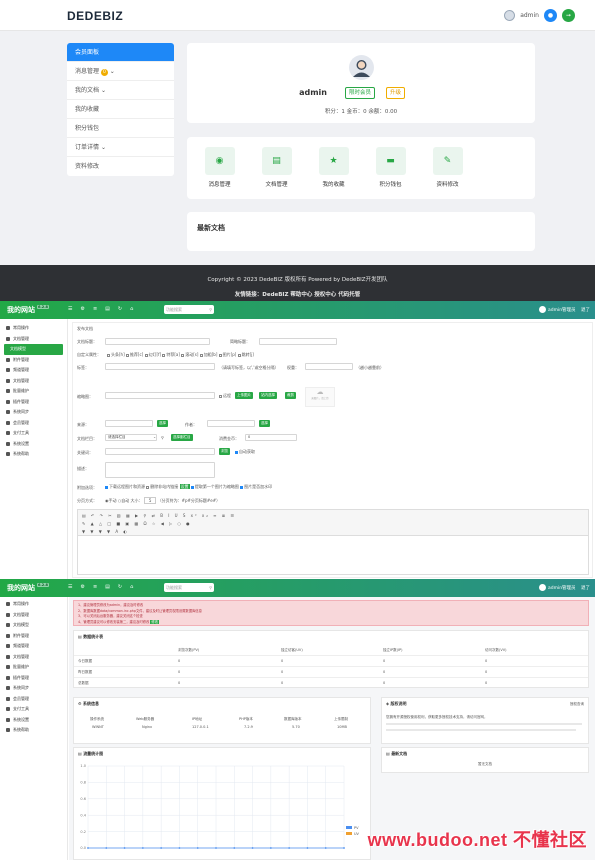  Describe the element at coordinates (396, 93) in the screenshot. I see `upgrade-button: 升级` at that location.